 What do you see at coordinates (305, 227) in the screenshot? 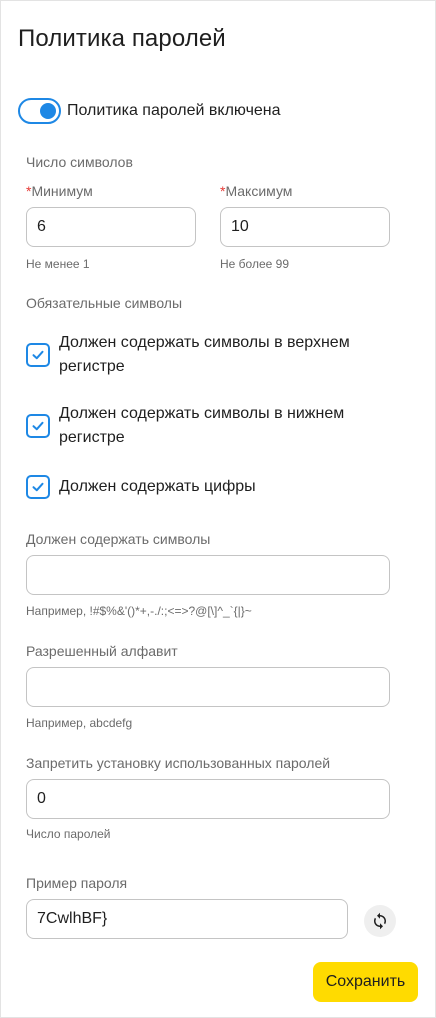
I see `max-length-input` at bounding box center [305, 227].